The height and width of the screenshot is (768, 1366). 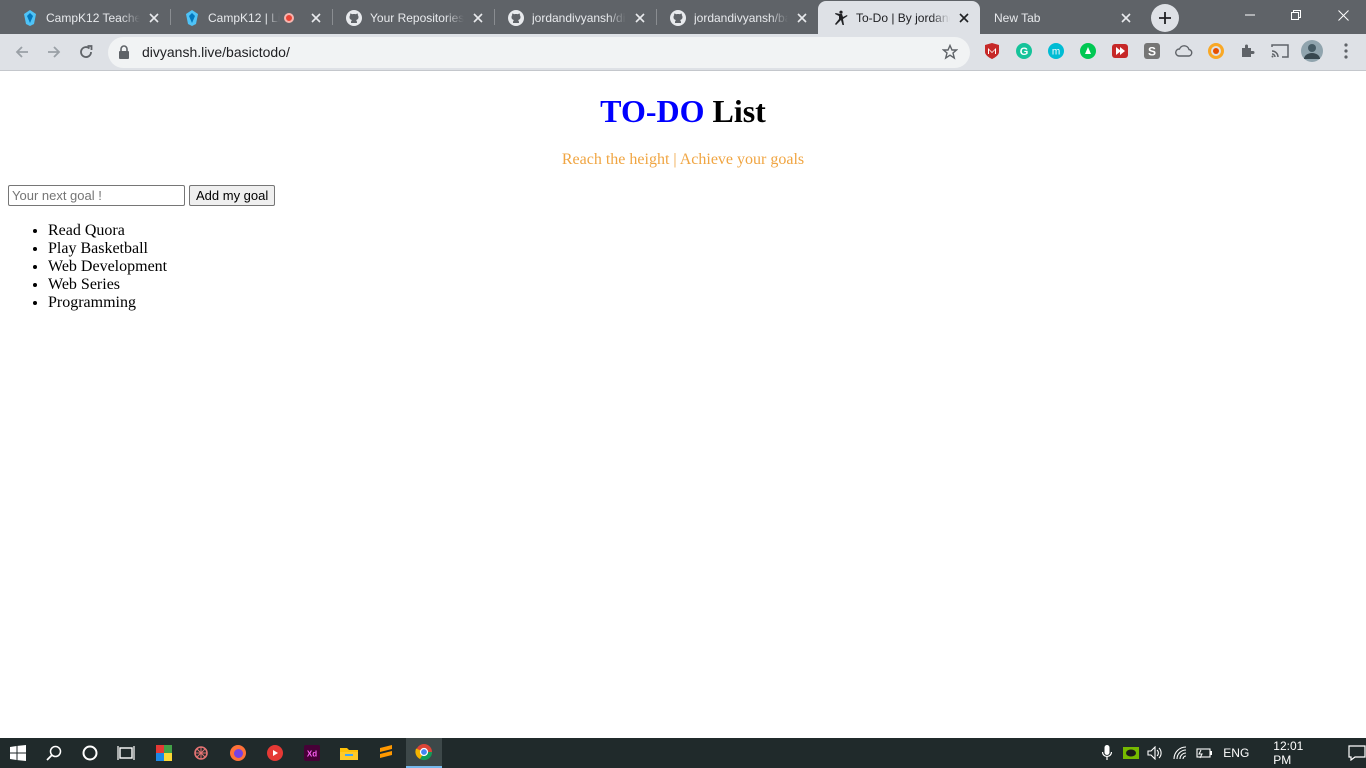 I want to click on svg-text: G, so click(x=1024, y=52).